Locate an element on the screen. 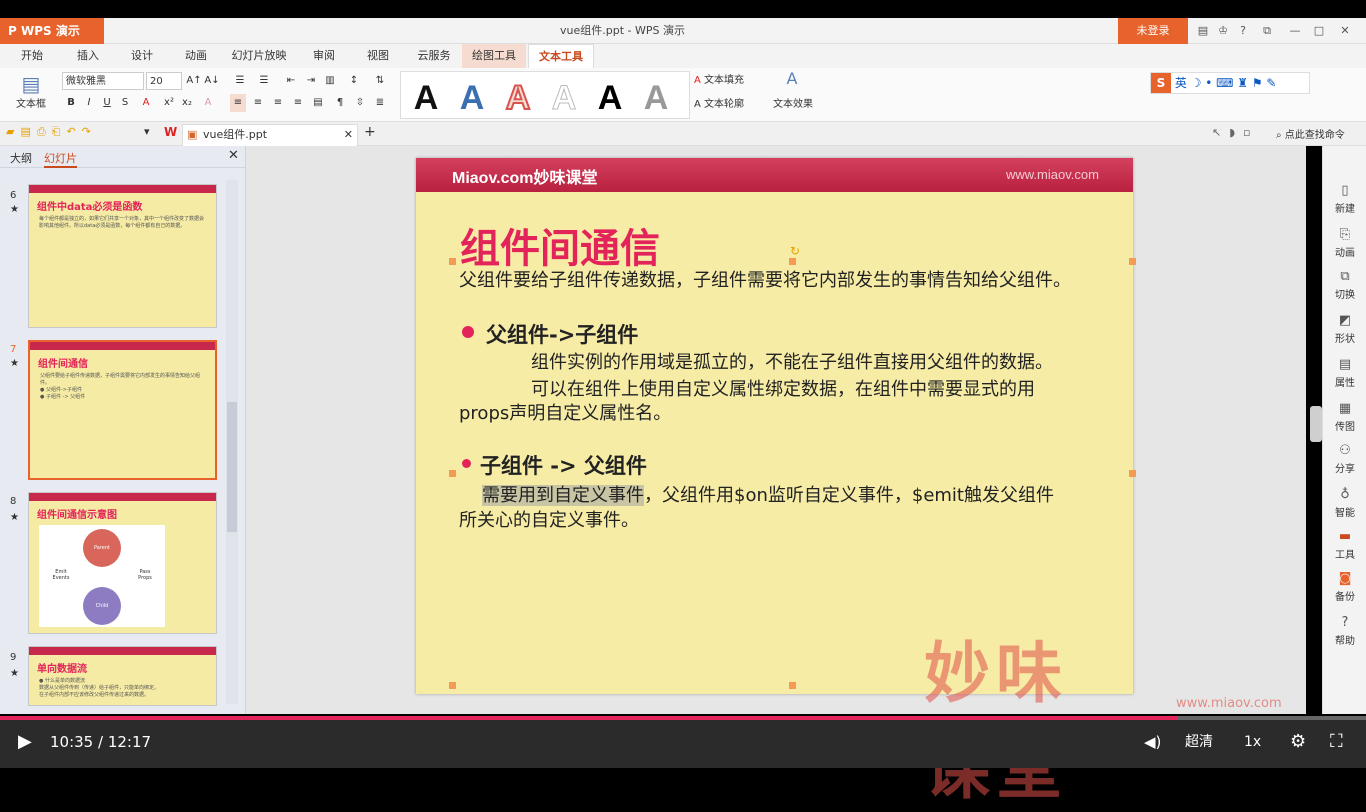 The height and width of the screenshot is (812, 1366). speed-button: 1x is located at coordinates (1252, 742).